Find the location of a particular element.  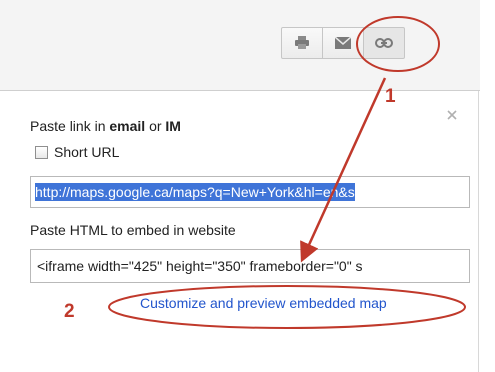

paste-link-label: Paste link in email or IM is located at coordinates (105, 126).